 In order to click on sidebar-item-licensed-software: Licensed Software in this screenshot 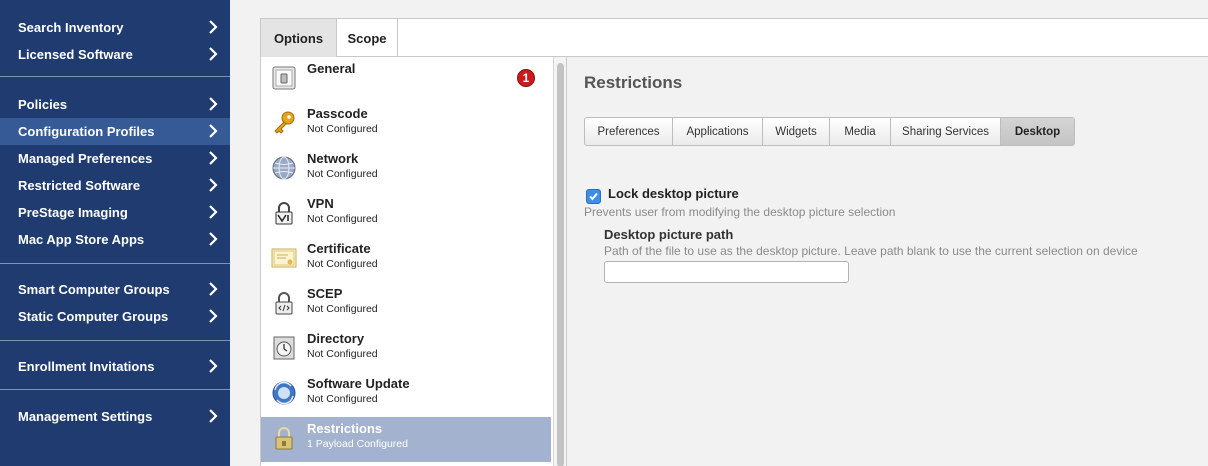, I will do `click(115, 54)`.